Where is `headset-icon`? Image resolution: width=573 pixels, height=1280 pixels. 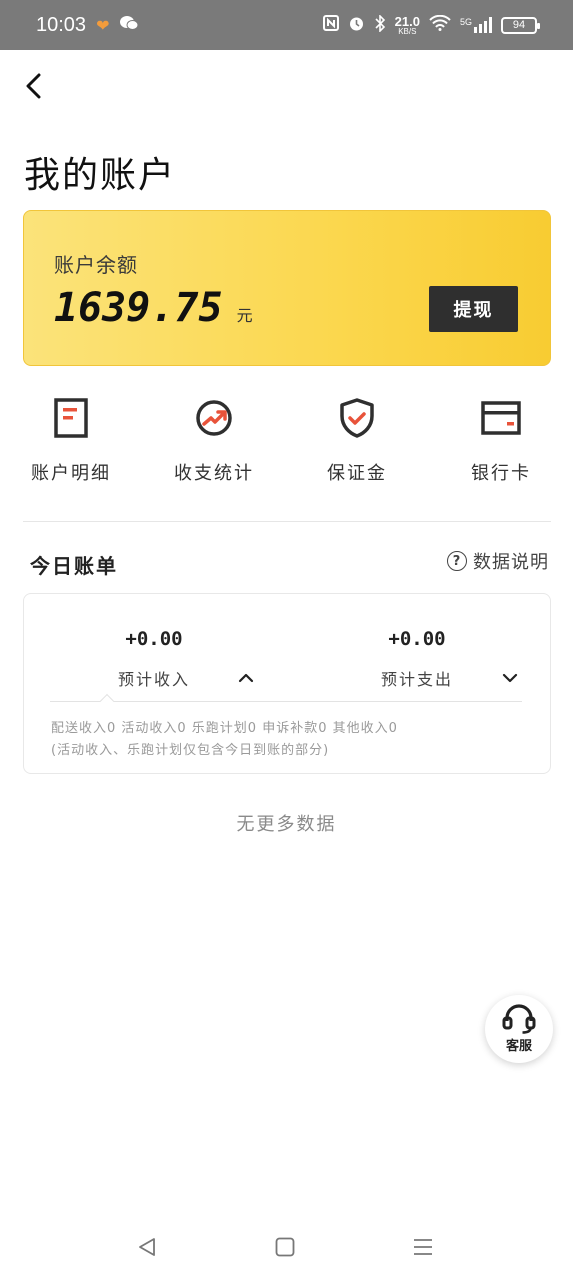 headset-icon is located at coordinates (519, 1019).